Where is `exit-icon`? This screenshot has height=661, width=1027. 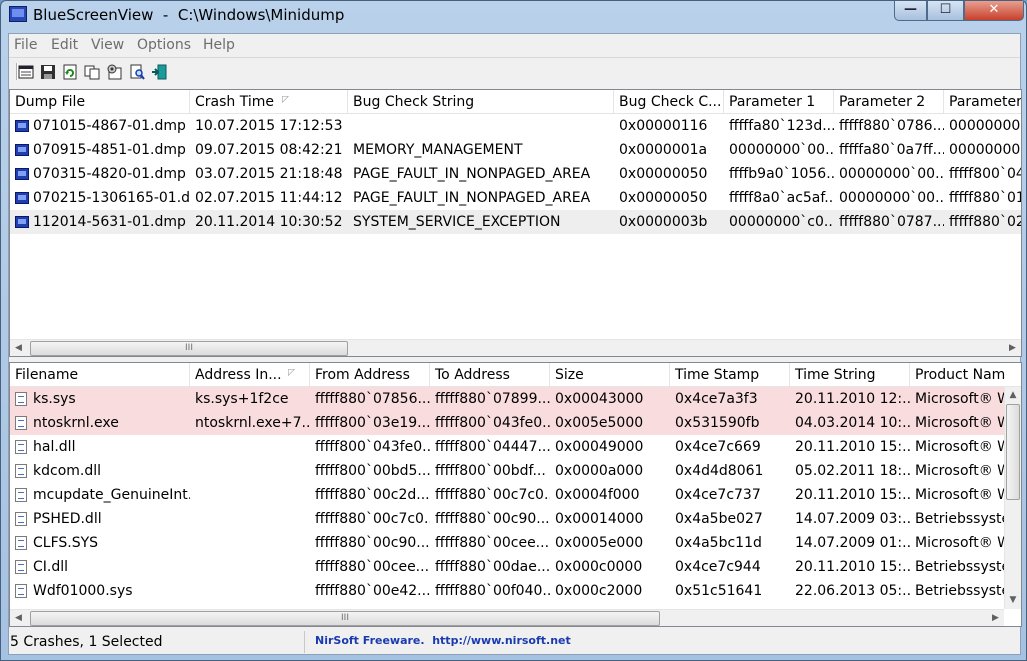 exit-icon is located at coordinates (159, 71).